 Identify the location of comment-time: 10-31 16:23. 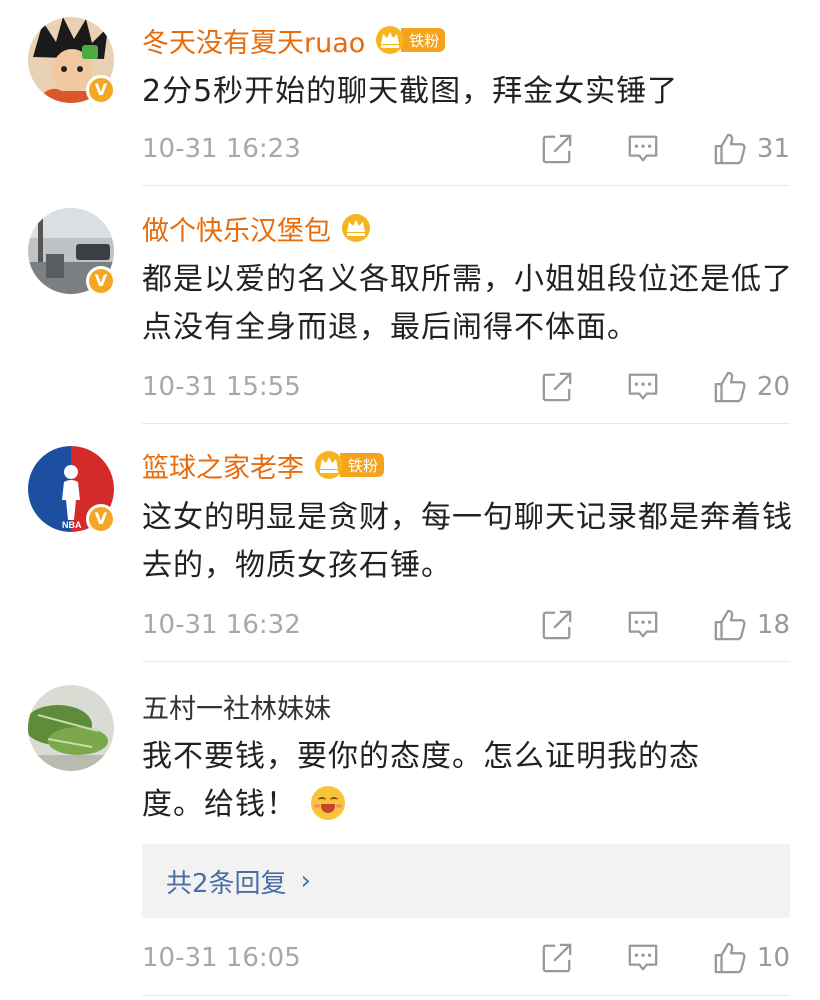
(221, 149).